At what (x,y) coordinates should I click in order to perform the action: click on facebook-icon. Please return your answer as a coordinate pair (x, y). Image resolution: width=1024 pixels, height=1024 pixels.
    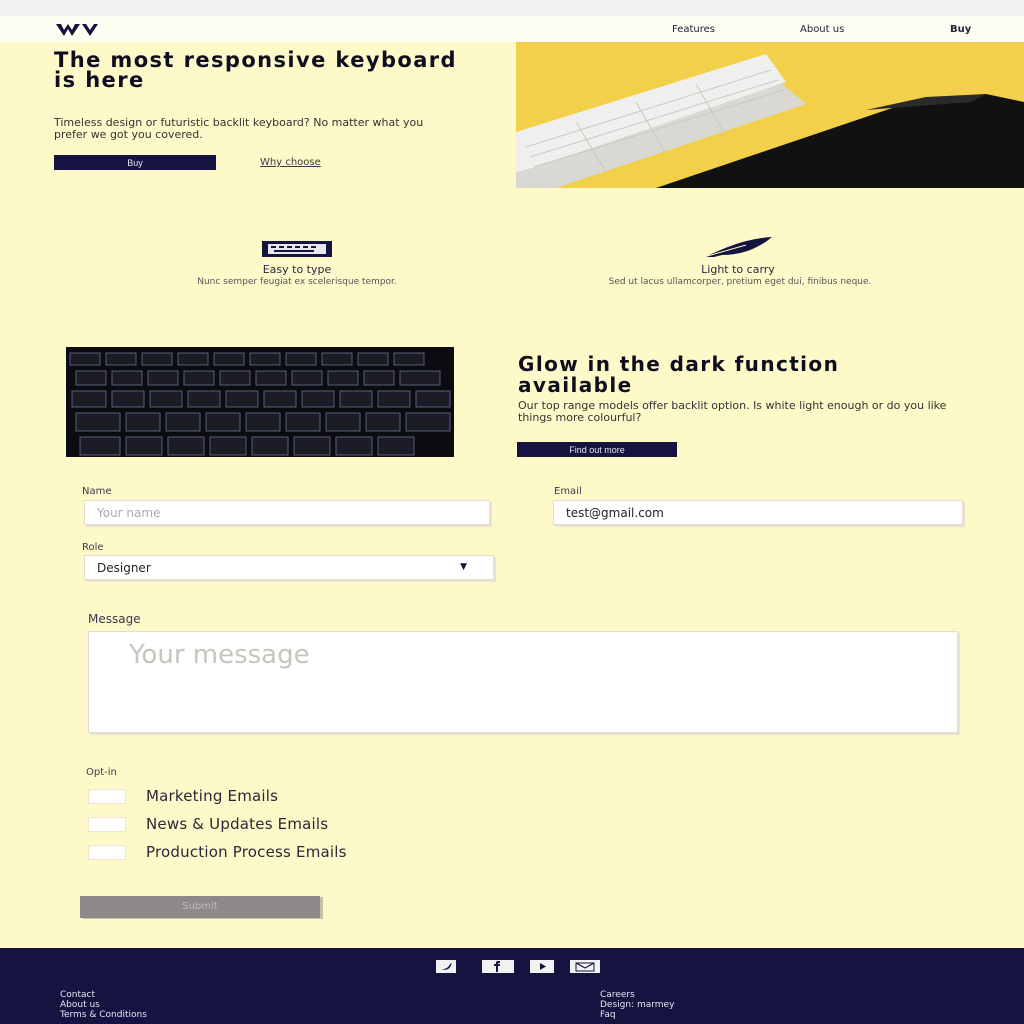
    Looking at the image, I should click on (498, 966).